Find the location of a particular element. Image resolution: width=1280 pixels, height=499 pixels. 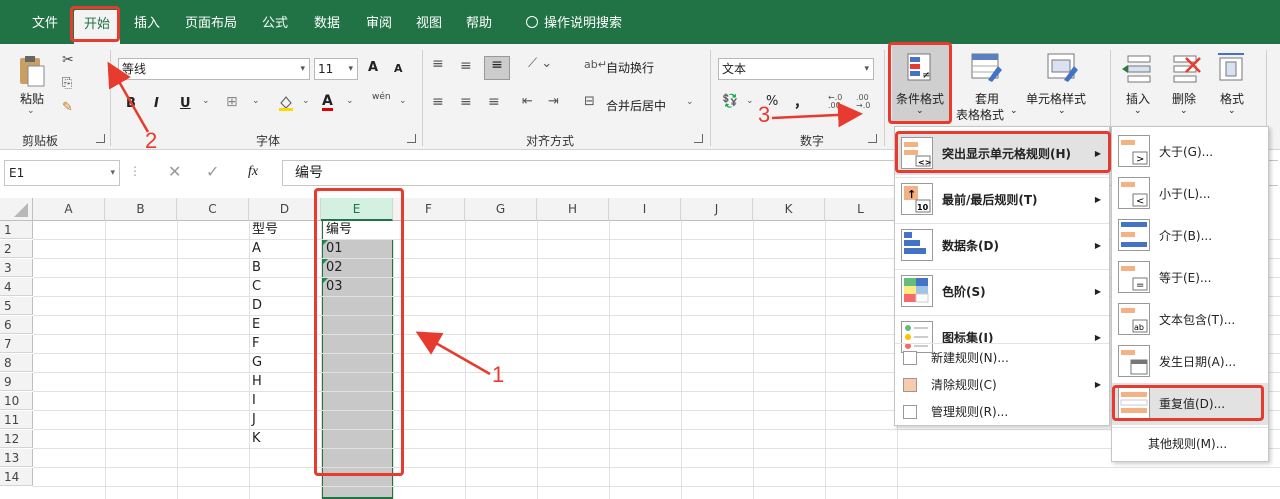

paste-icon is located at coordinates (31, 71).